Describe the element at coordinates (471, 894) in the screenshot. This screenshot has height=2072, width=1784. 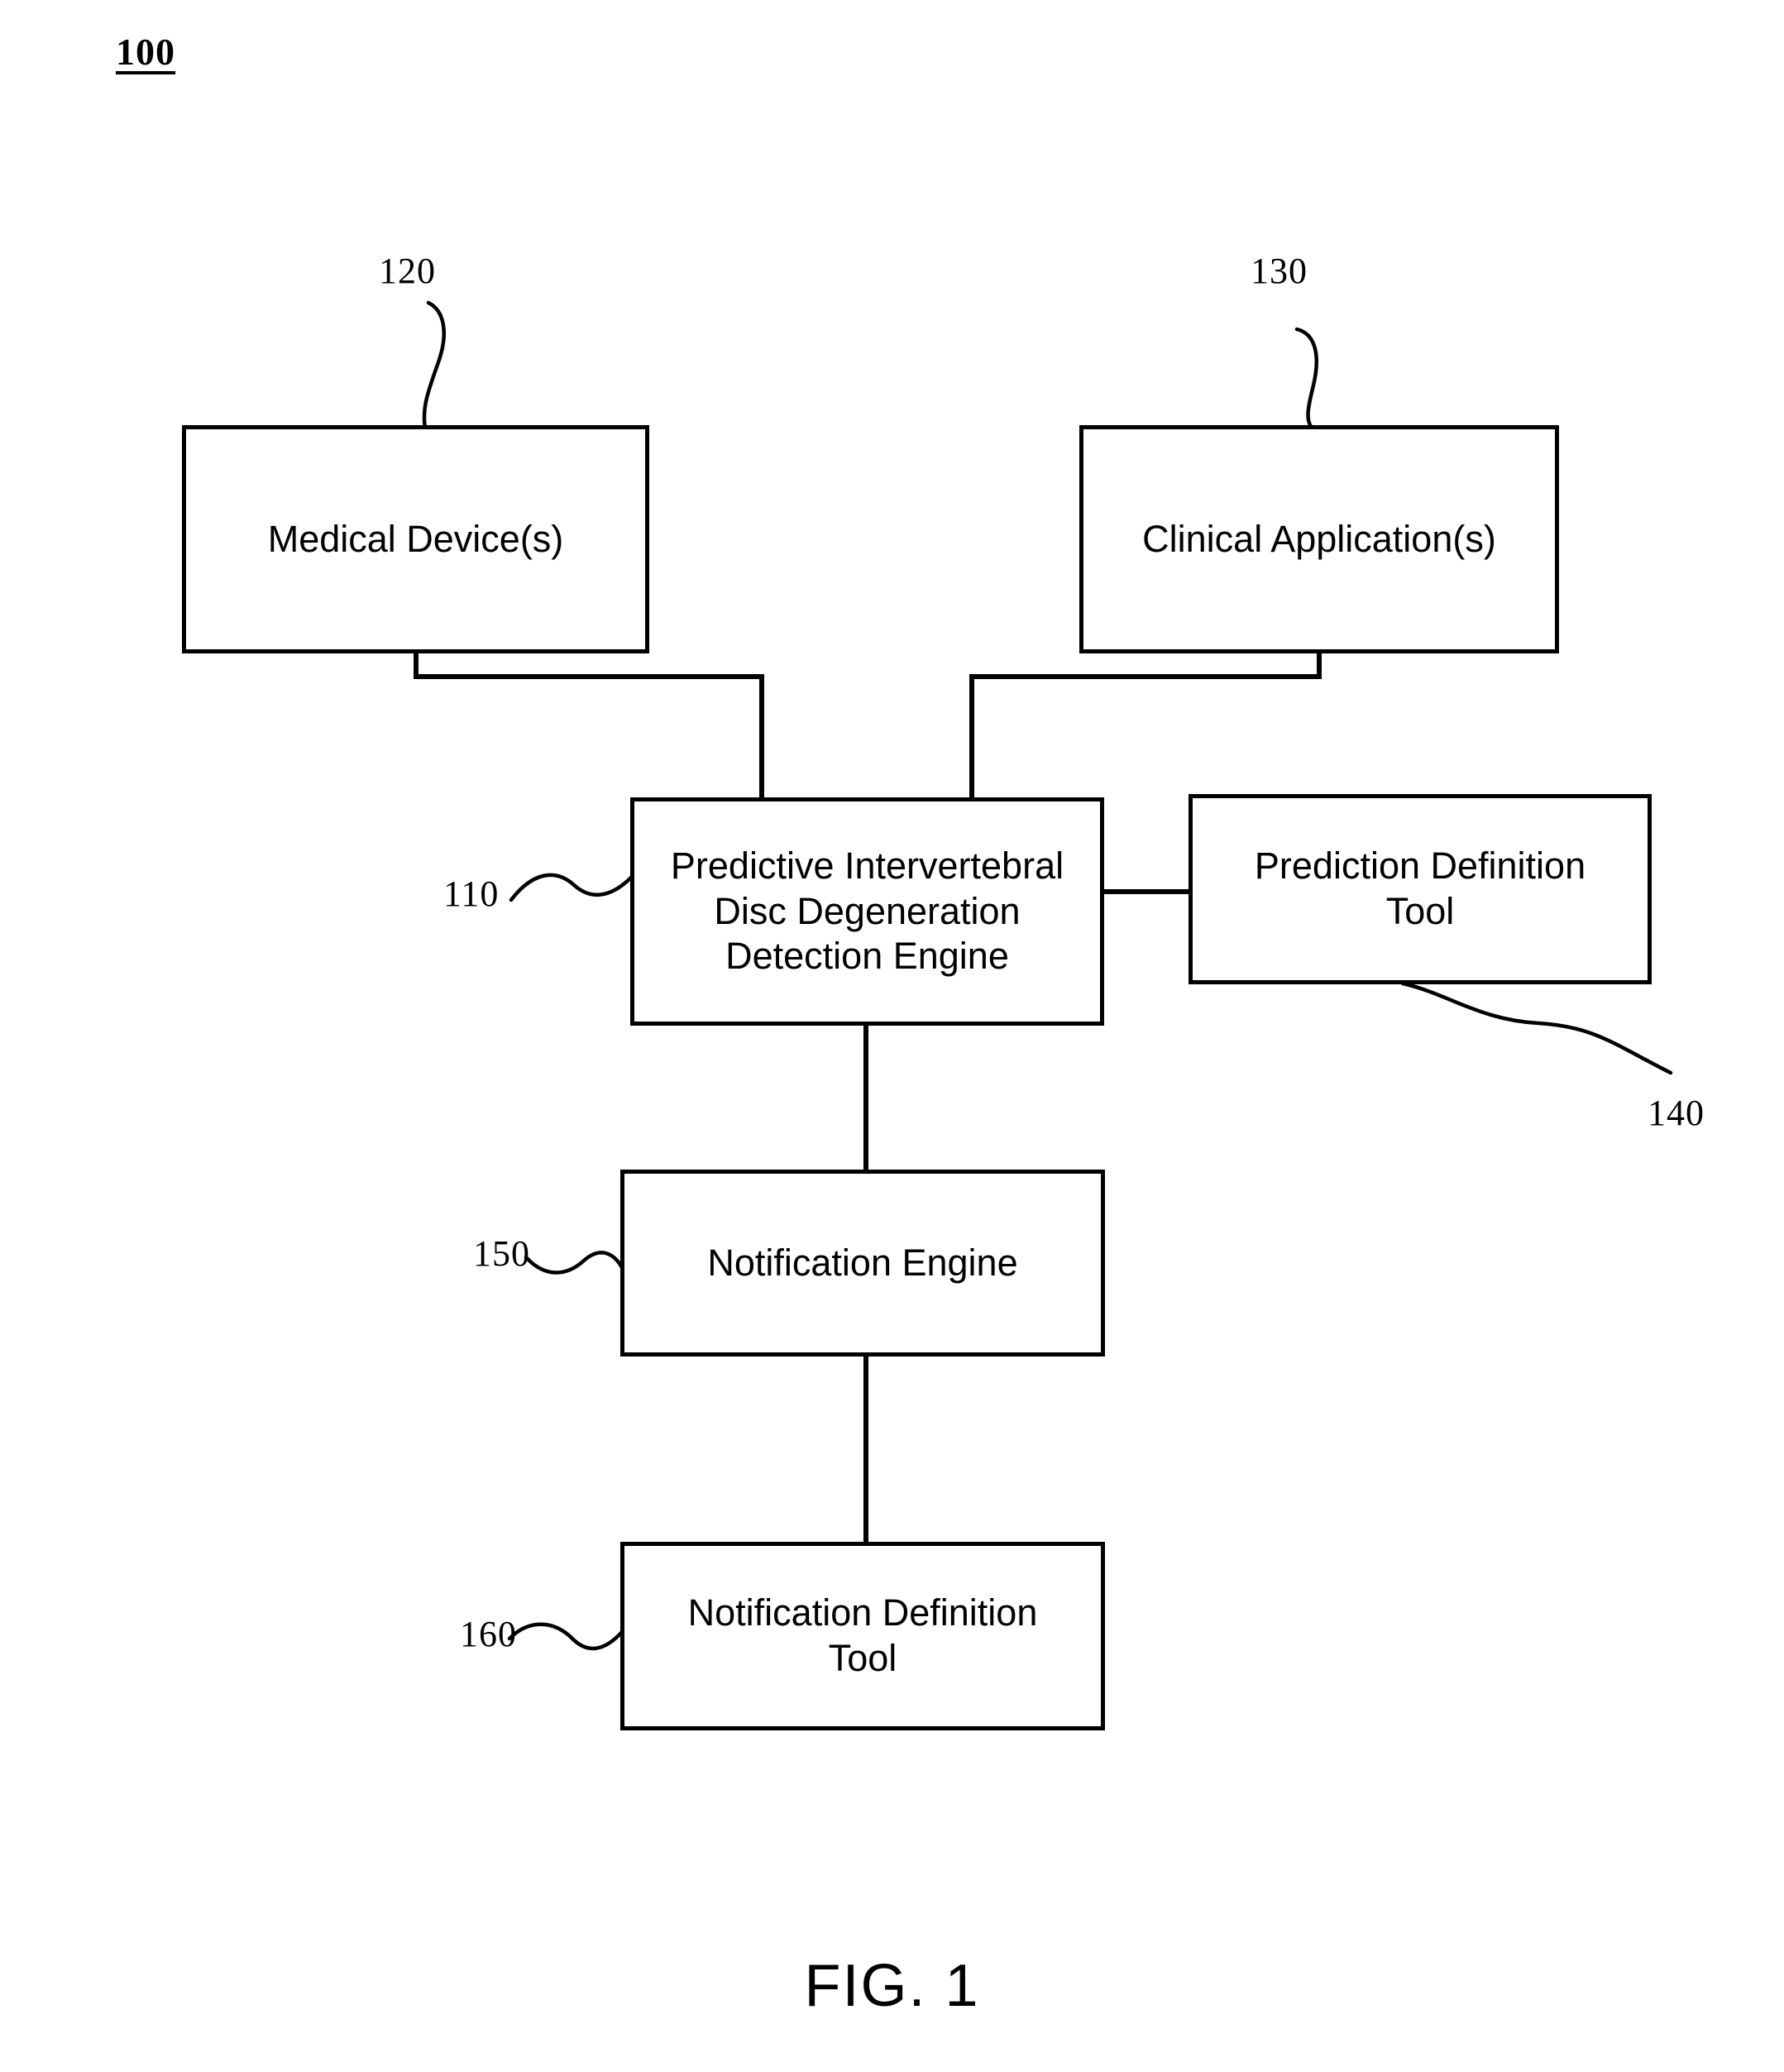
I see `reference-numeral-110: 110` at that location.